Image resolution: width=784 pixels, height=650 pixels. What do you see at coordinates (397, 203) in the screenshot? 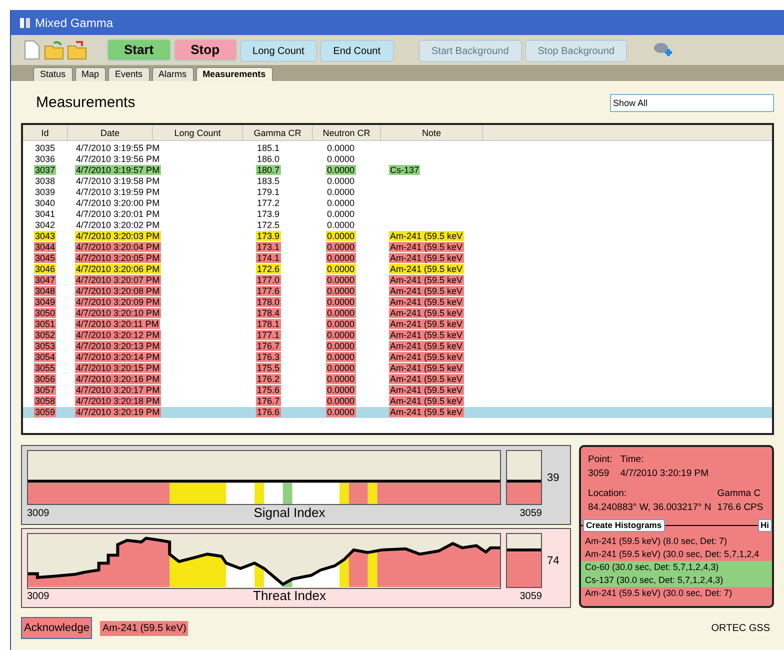
I see `table-row: 3040 4/7/2010 3:20:00 PM 177.2 0.0000` at bounding box center [397, 203].